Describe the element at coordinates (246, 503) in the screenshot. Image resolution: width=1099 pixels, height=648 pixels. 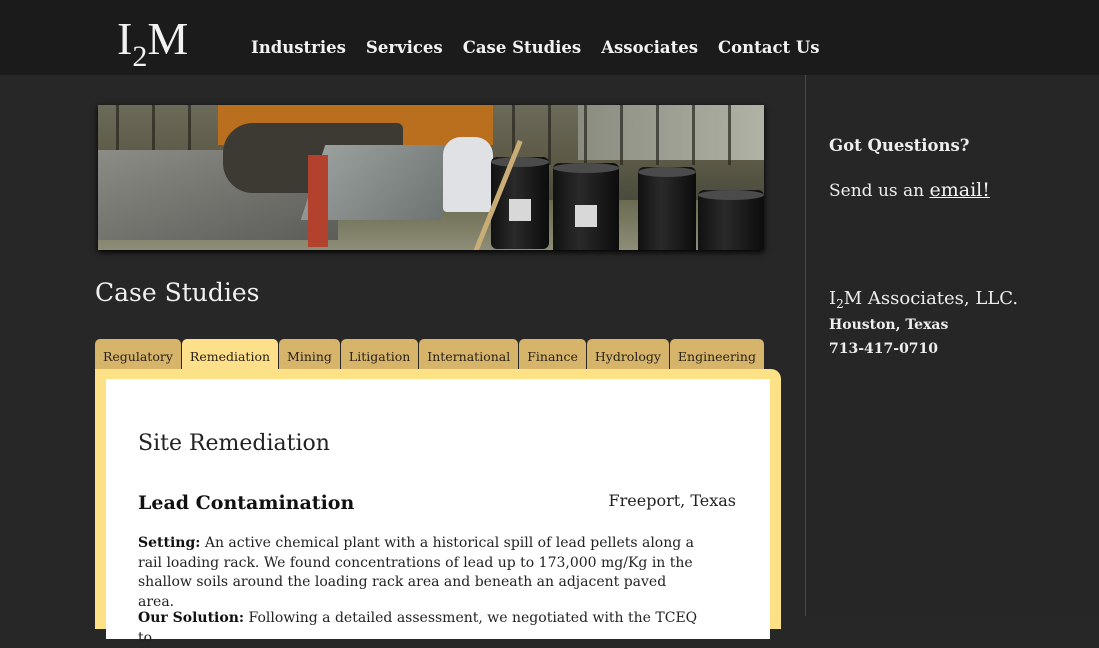
I see `case-title: Lead Contamination` at that location.